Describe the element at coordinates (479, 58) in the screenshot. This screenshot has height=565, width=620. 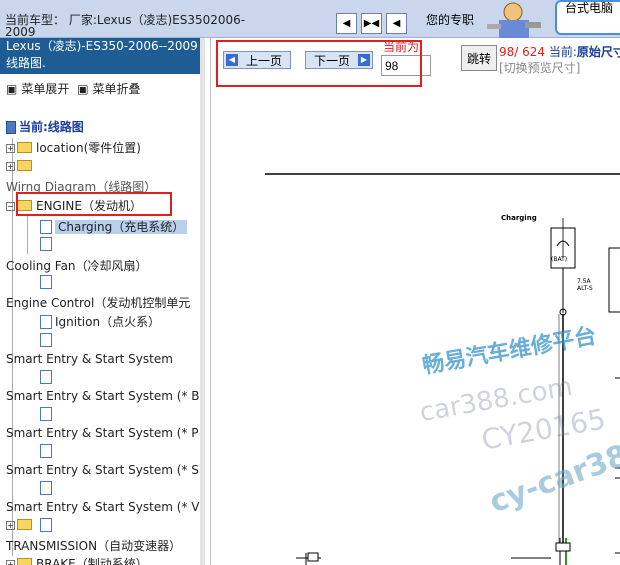
I see `jump-button: 跳转` at that location.